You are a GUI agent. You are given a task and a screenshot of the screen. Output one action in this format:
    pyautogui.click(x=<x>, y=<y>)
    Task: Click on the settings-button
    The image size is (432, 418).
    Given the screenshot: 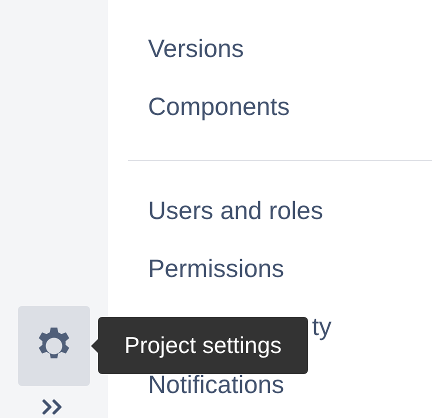 What is the action you would take?
    pyautogui.click(x=54, y=346)
    